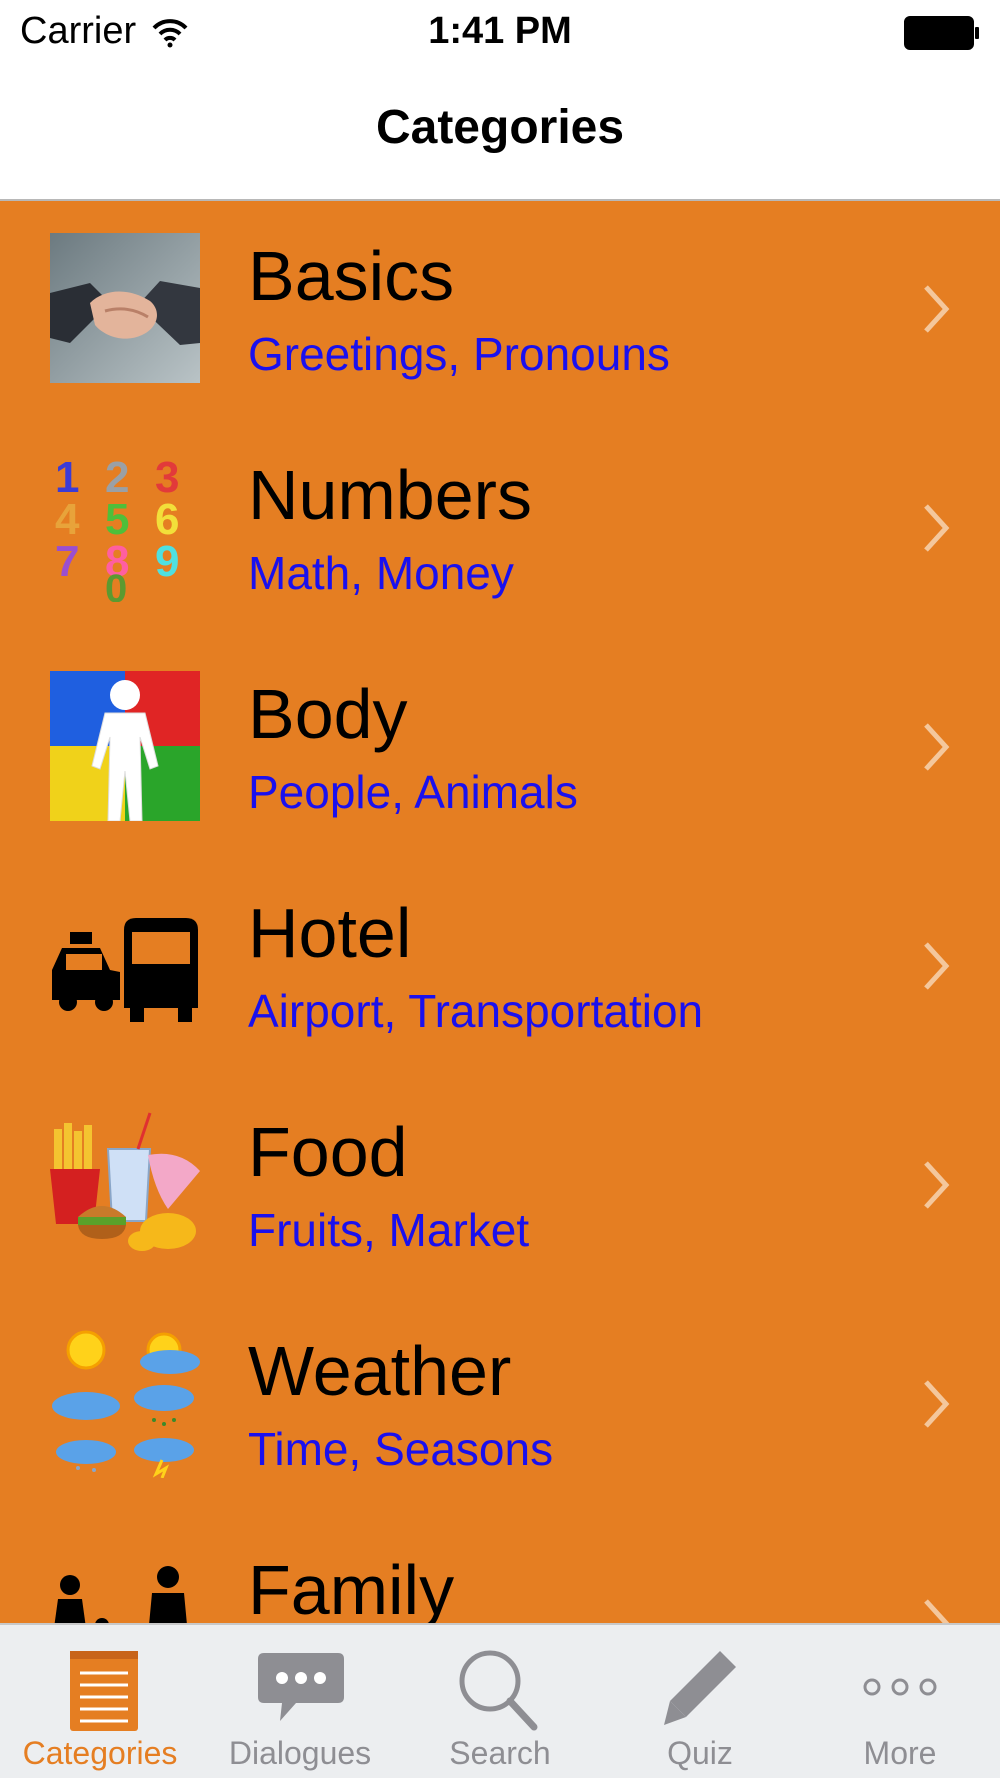  Describe the element at coordinates (900, 1687) in the screenshot. I see `more-dots-icon` at that location.